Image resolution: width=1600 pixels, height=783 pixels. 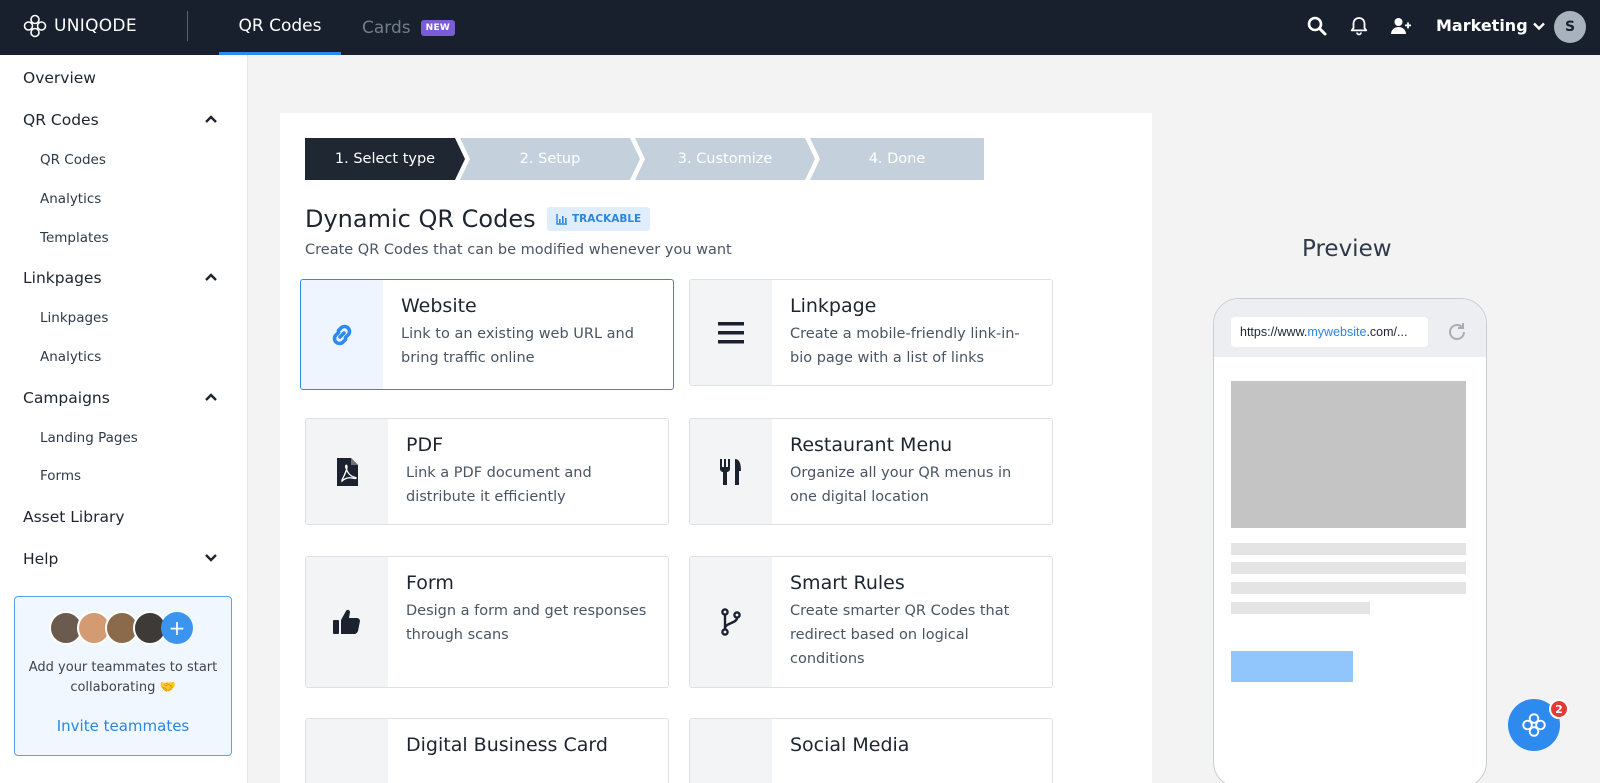 I want to click on pdf-file-icon, so click(x=347, y=471).